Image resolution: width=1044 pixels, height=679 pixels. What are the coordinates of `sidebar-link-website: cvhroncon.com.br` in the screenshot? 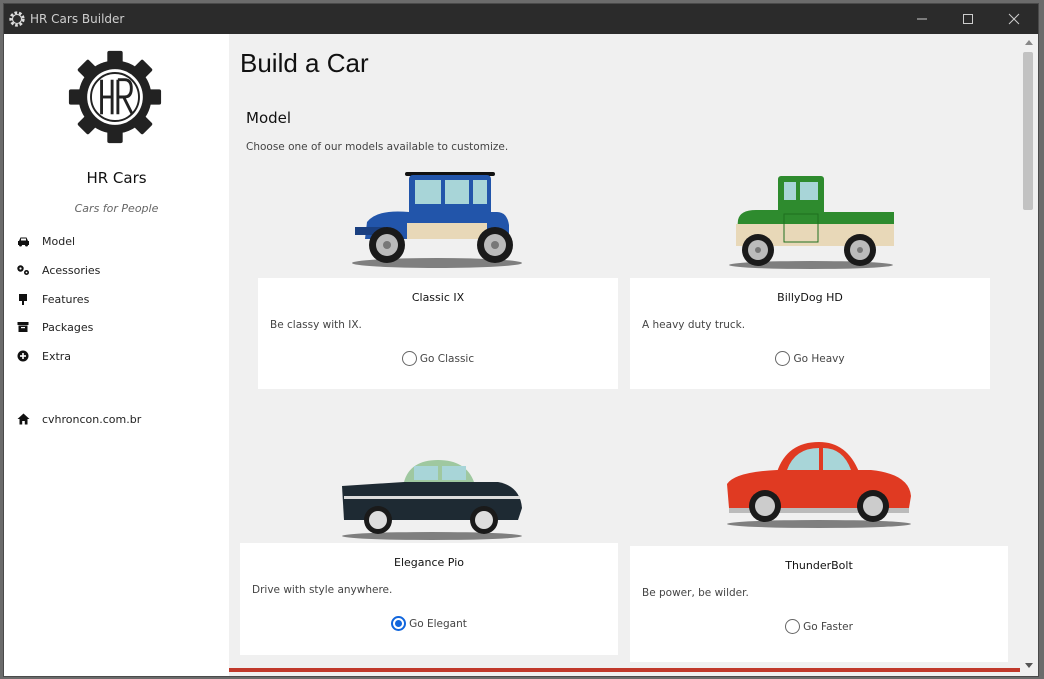 It's located at (78, 419).